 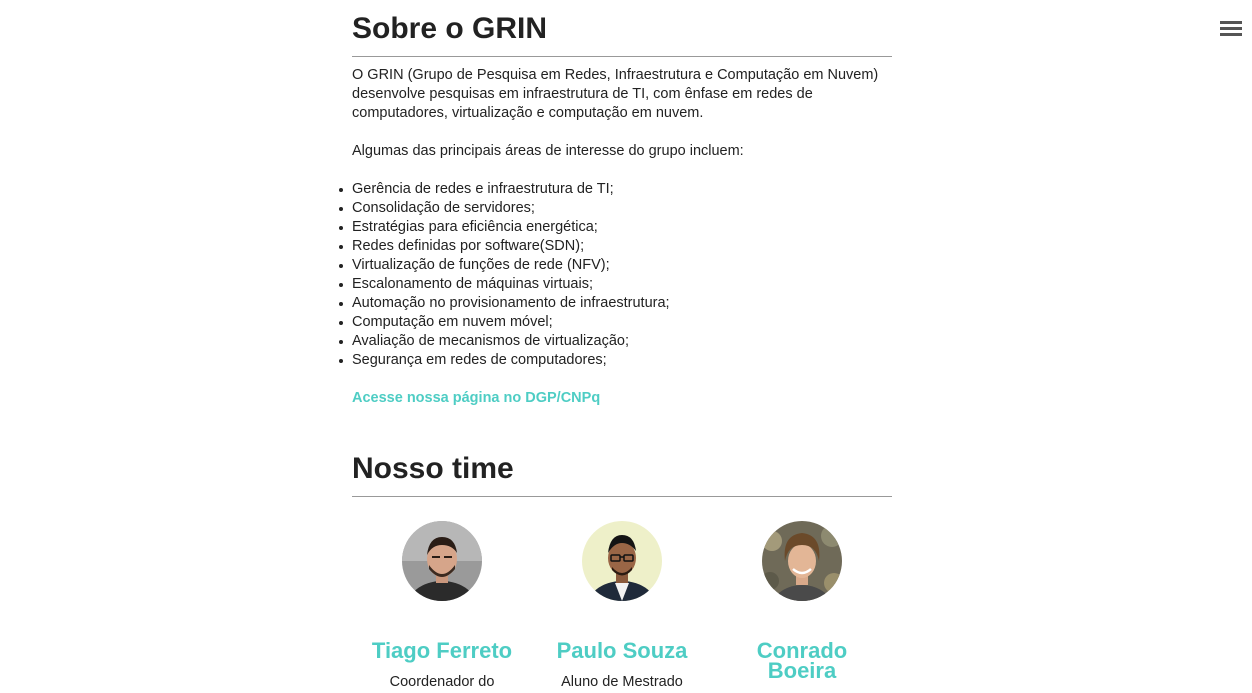 I want to click on team-section: Nosso time, so click(x=622, y=475).